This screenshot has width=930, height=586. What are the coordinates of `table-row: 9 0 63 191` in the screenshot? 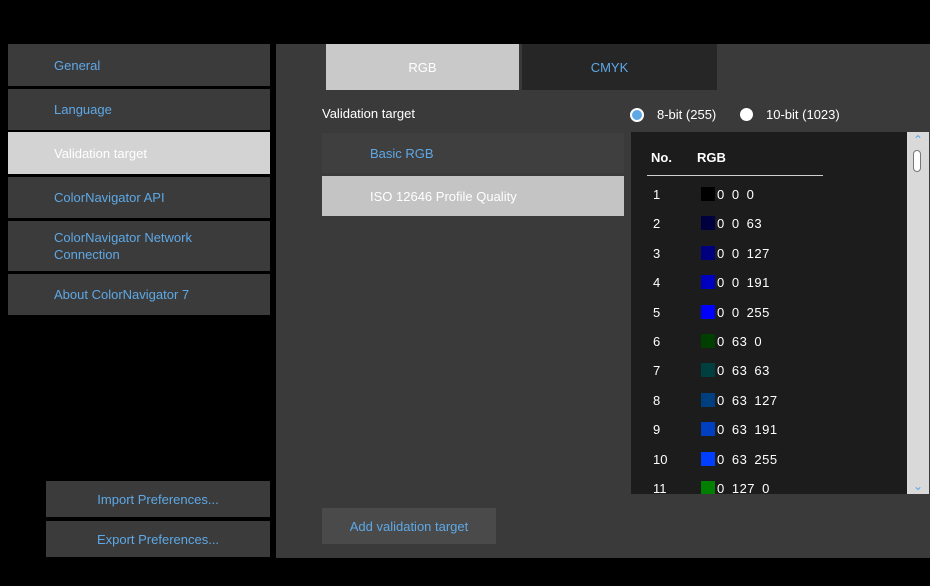 It's located at (766, 430).